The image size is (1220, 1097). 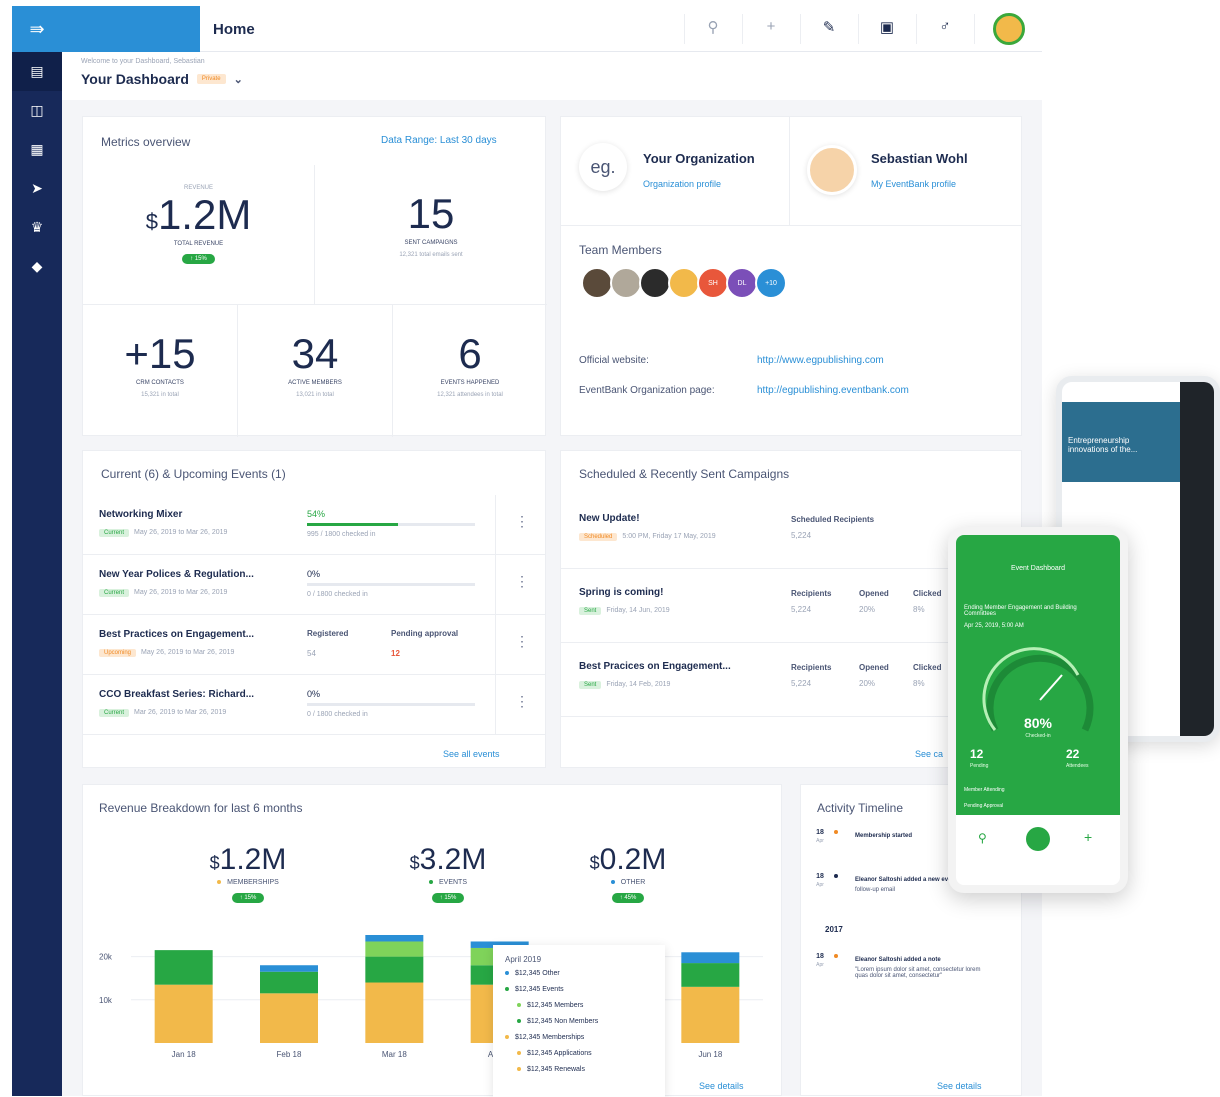 What do you see at coordinates (860, 808) in the screenshot?
I see `timeline-title: Activity Timeline` at bounding box center [860, 808].